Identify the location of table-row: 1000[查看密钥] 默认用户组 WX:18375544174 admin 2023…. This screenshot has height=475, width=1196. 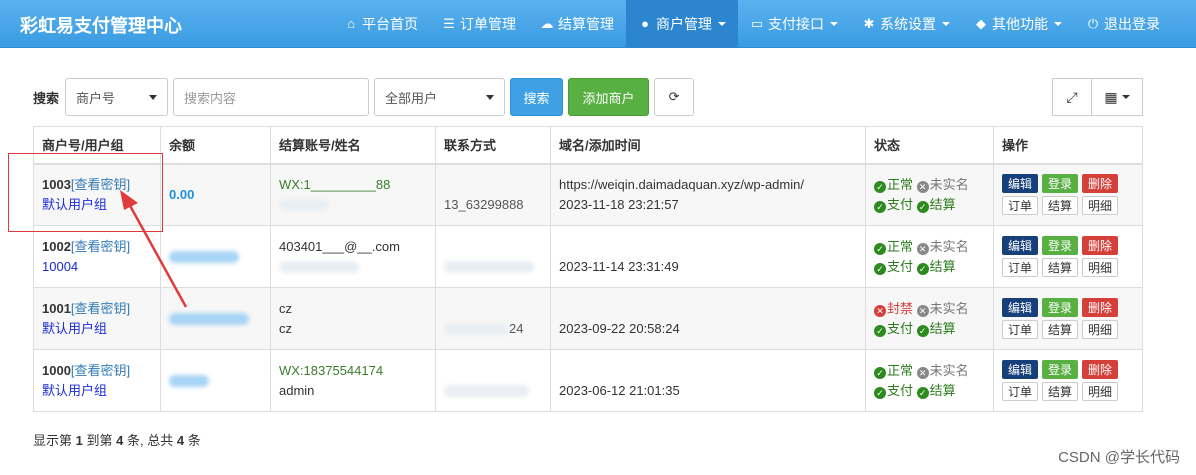
(588, 380).